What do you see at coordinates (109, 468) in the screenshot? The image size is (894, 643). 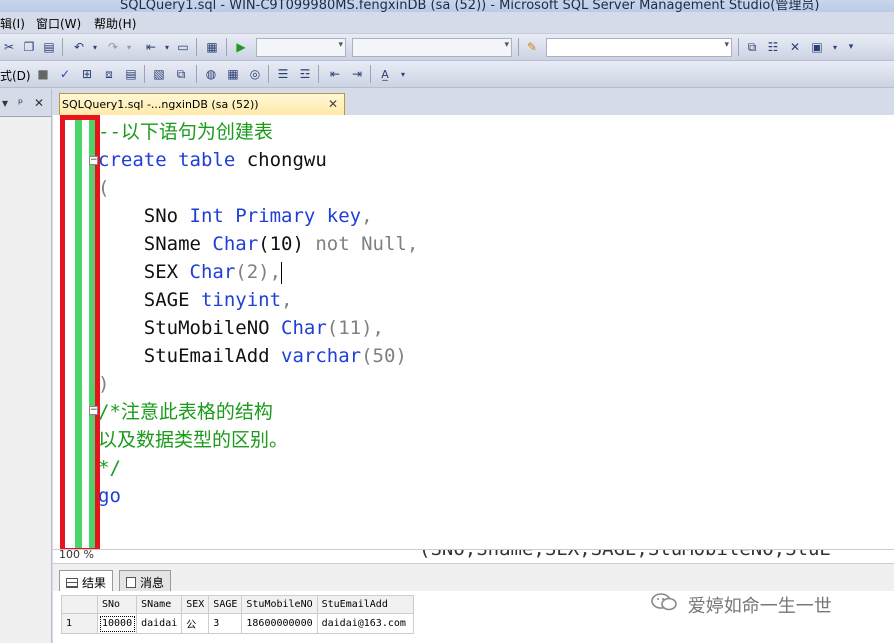 I see `code-line-13: */` at bounding box center [109, 468].